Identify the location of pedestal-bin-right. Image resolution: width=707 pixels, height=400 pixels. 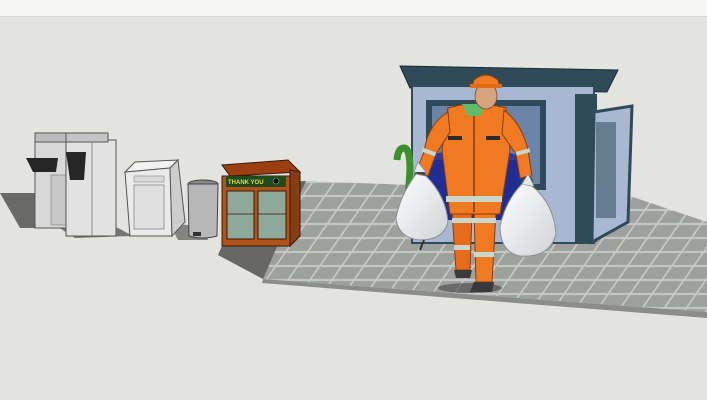
(91, 184).